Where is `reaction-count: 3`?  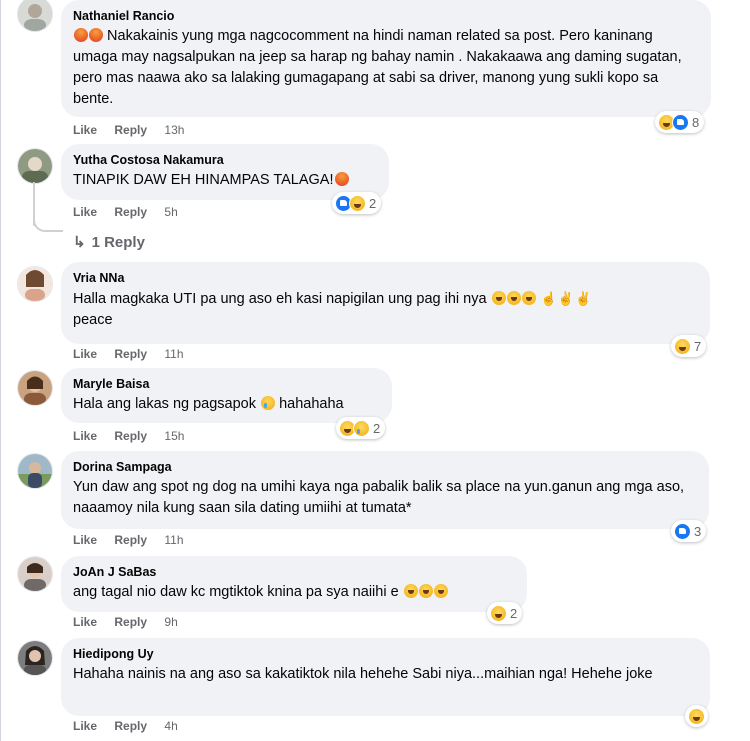
reaction-count: 3 is located at coordinates (698, 531).